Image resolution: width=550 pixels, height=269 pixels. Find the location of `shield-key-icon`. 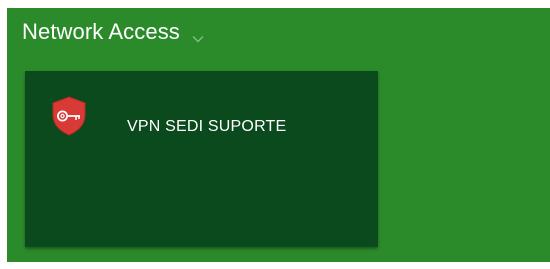

shield-key-icon is located at coordinates (69, 116).